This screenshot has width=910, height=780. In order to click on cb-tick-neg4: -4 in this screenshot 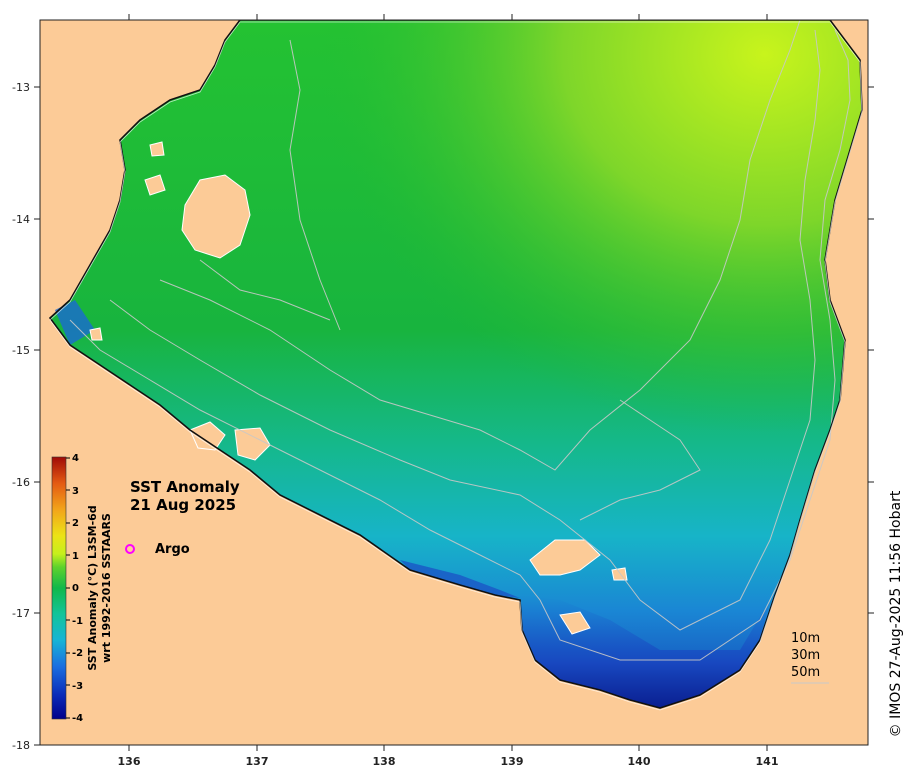, I will do `click(77, 718)`.